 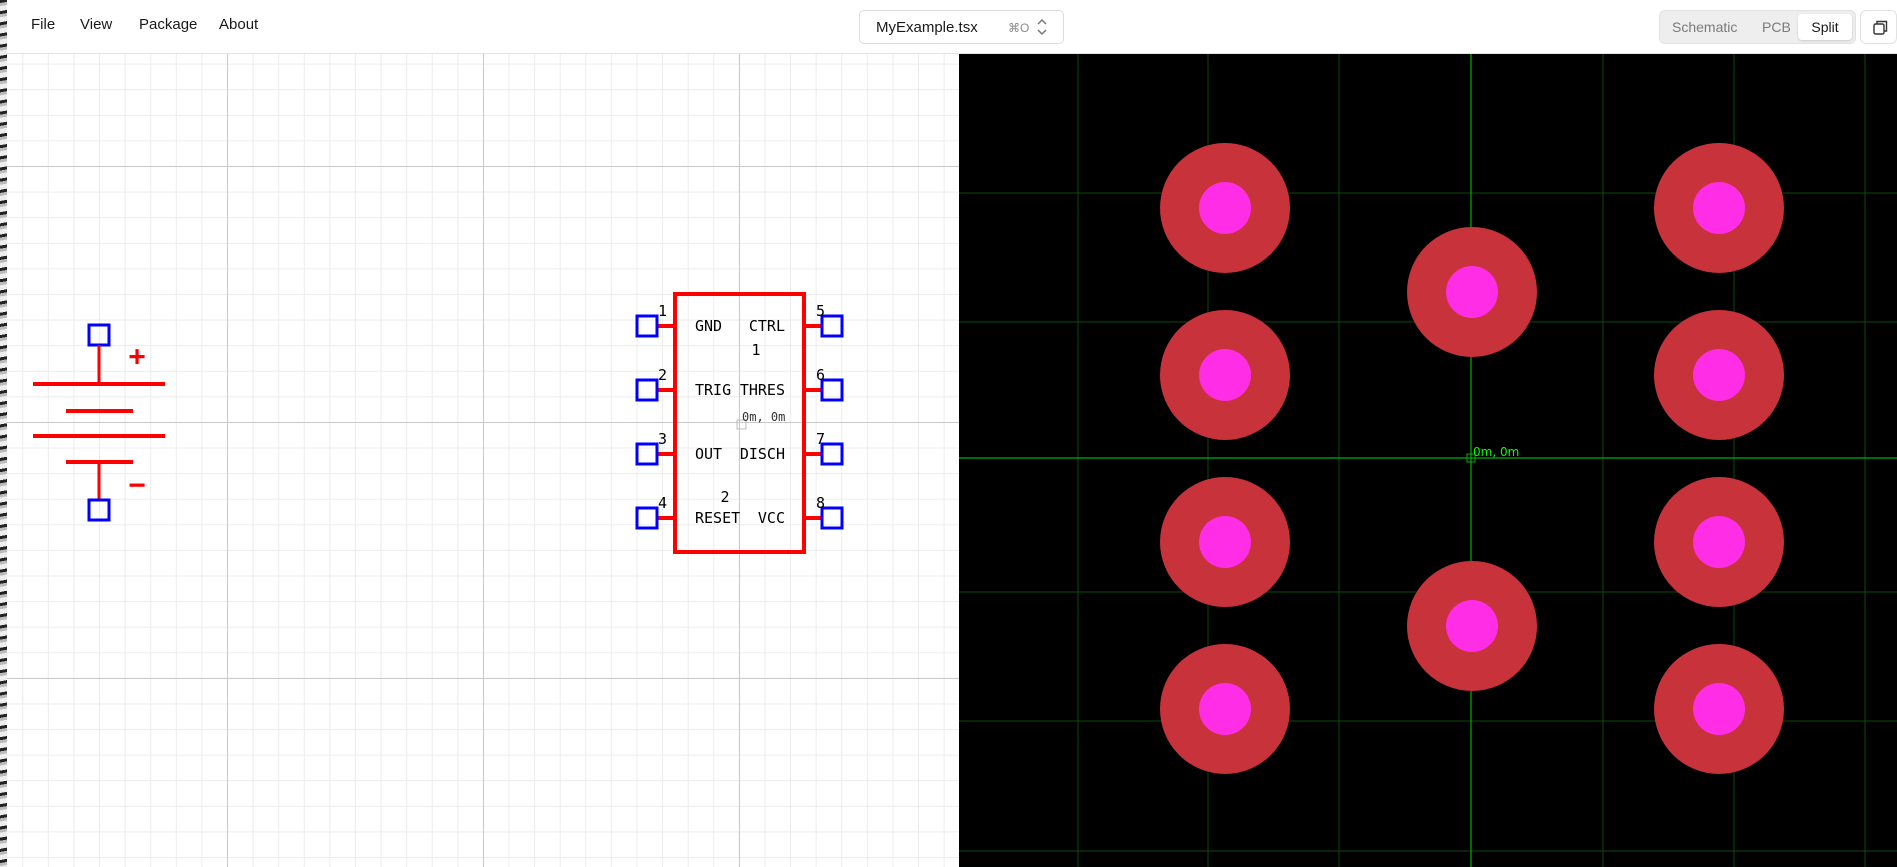 What do you see at coordinates (662, 375) in the screenshot?
I see `pin-number-2: 2` at bounding box center [662, 375].